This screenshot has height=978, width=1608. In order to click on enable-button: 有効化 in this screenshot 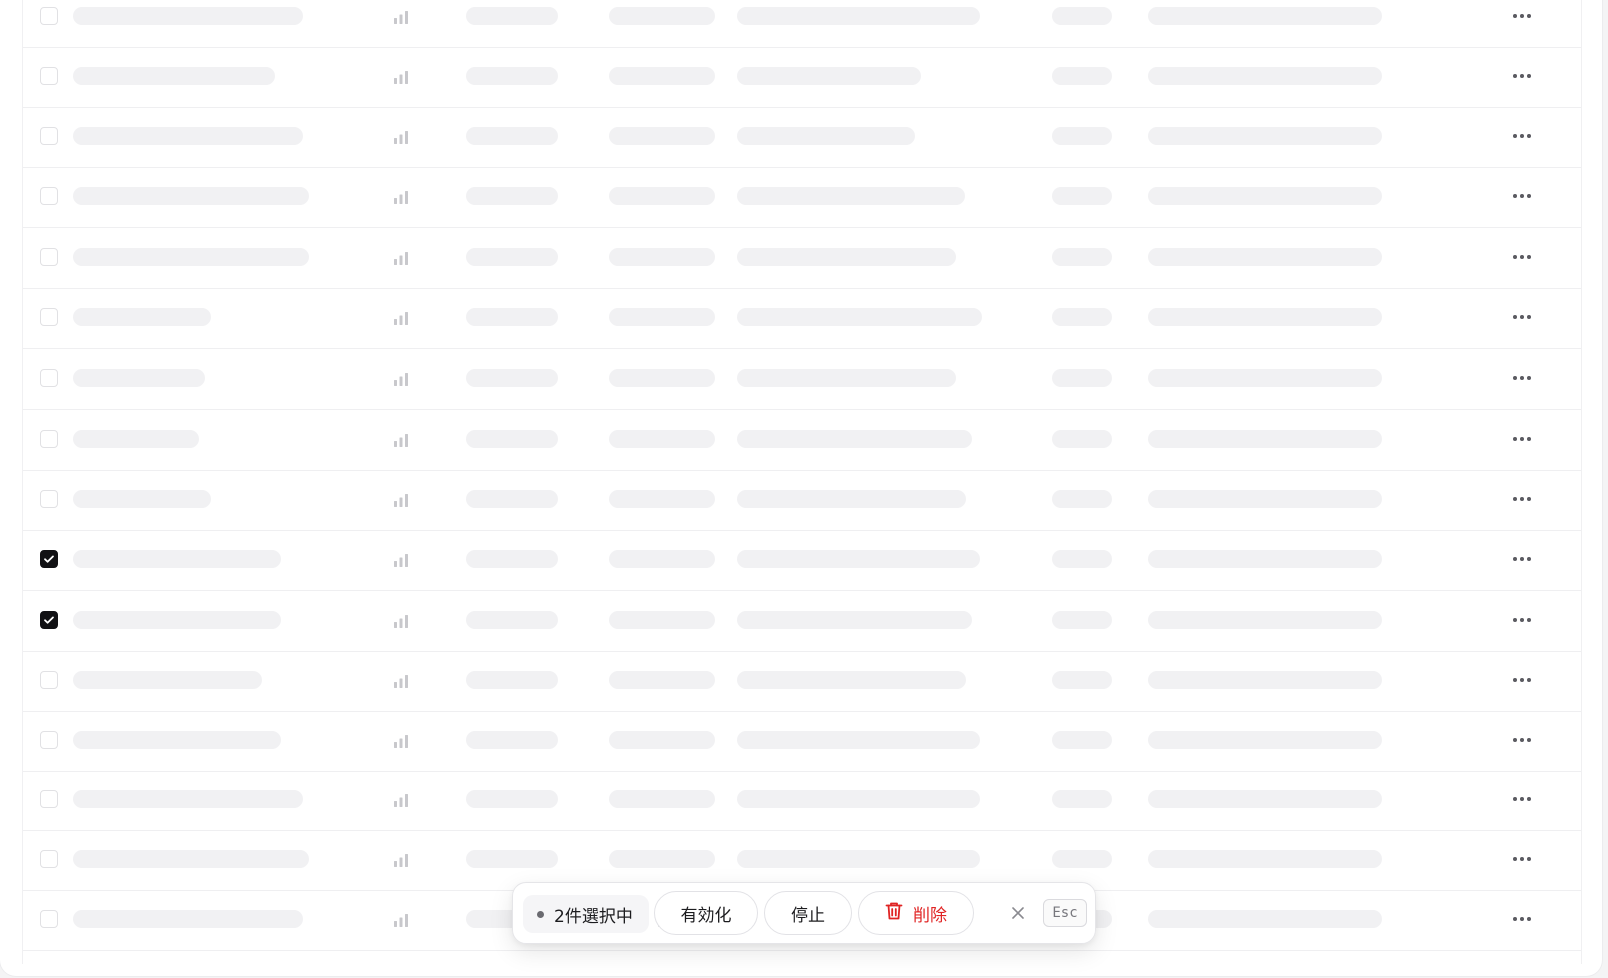, I will do `click(706, 913)`.